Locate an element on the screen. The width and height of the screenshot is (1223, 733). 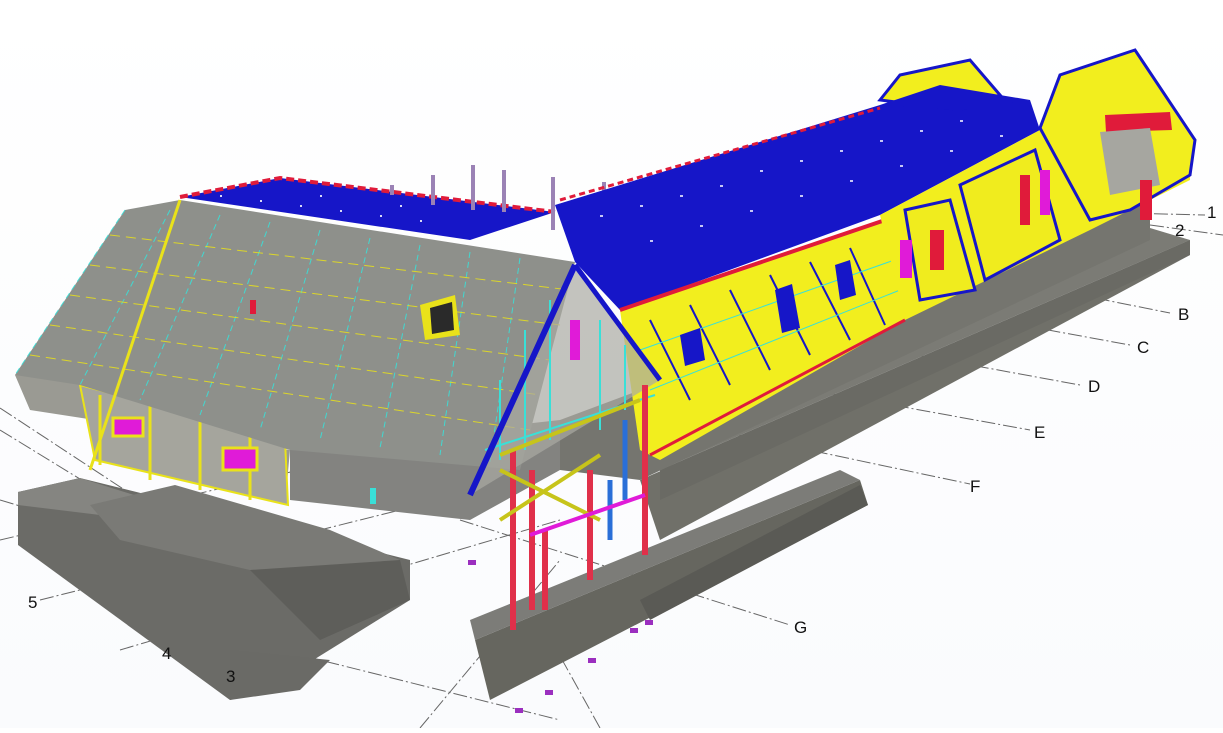
grid-label-5: 5 is located at coordinates (32, 602).